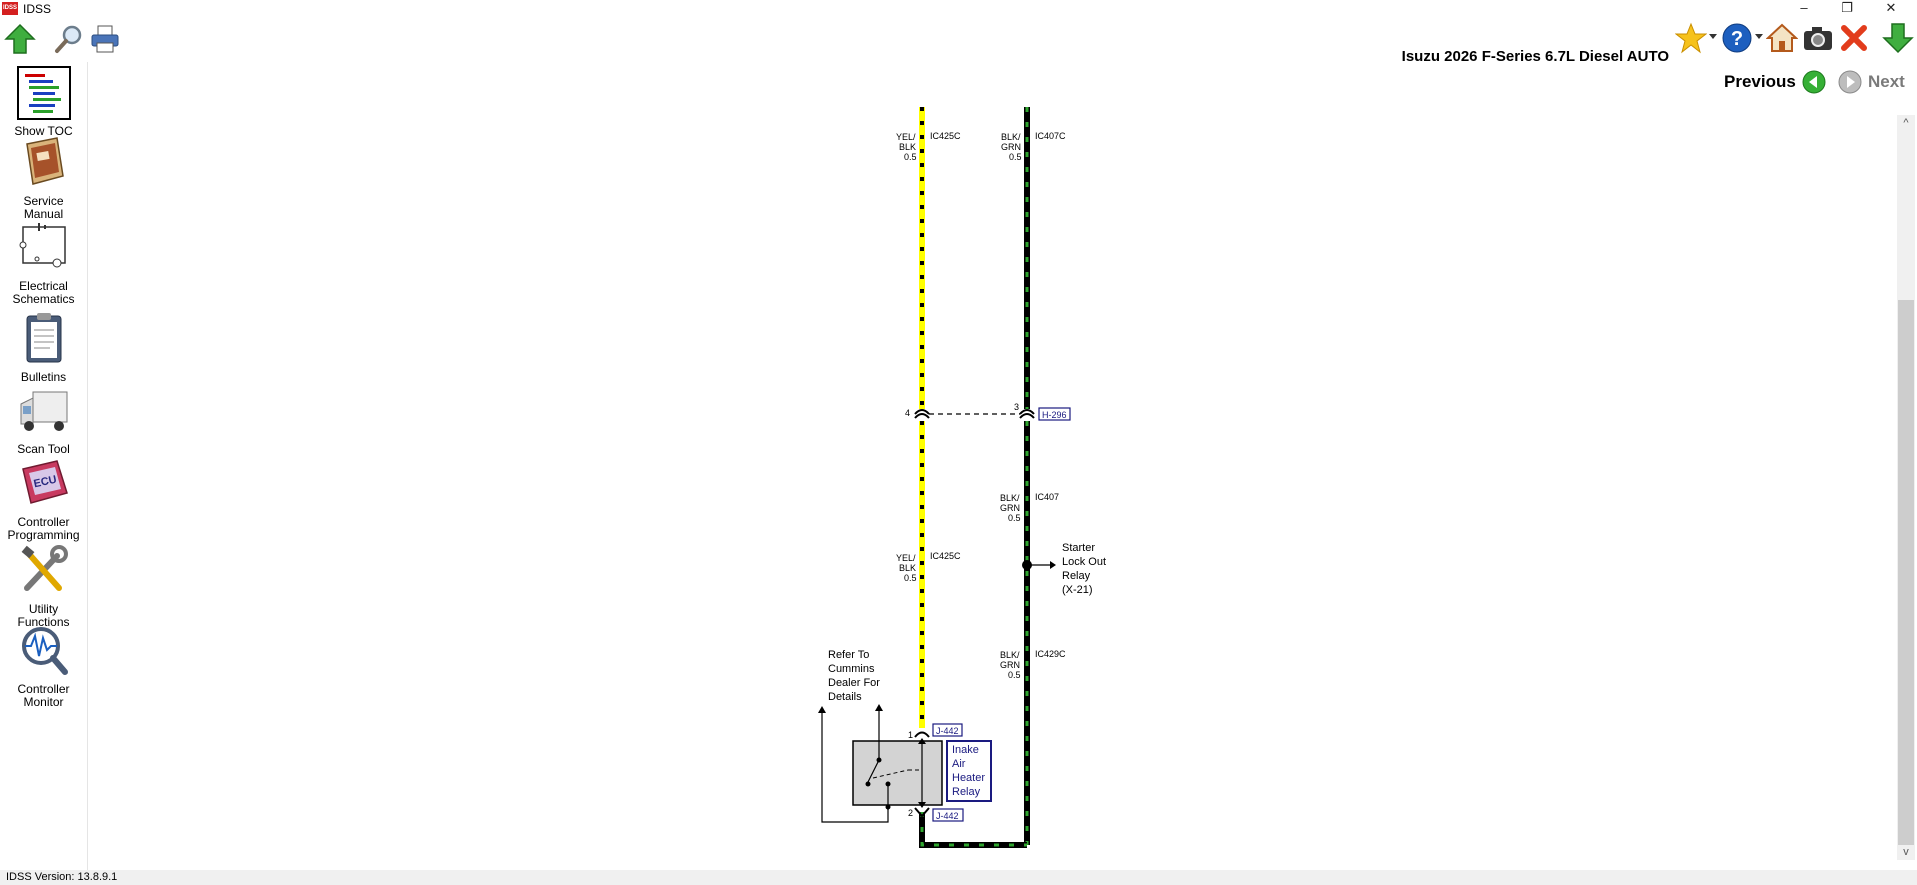 This screenshot has width=1917, height=885. What do you see at coordinates (968, 778) in the screenshot?
I see `component-label: Heater` at bounding box center [968, 778].